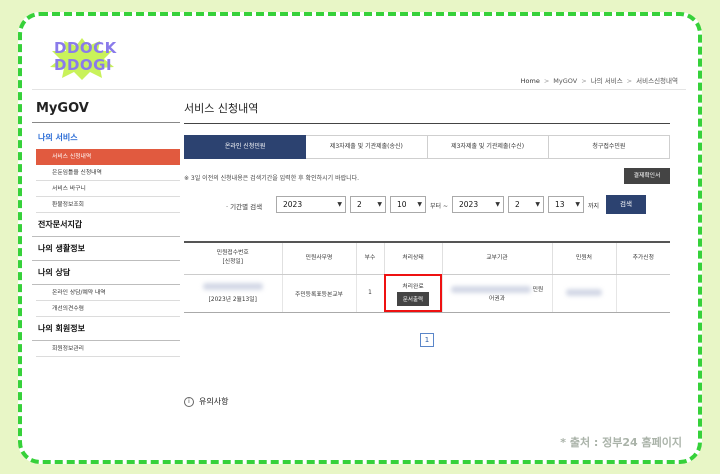 Image resolution: width=720 pixels, height=474 pixels. Describe the element at coordinates (370, 258) in the screenshot. I see `col-copies: 부수` at that location.